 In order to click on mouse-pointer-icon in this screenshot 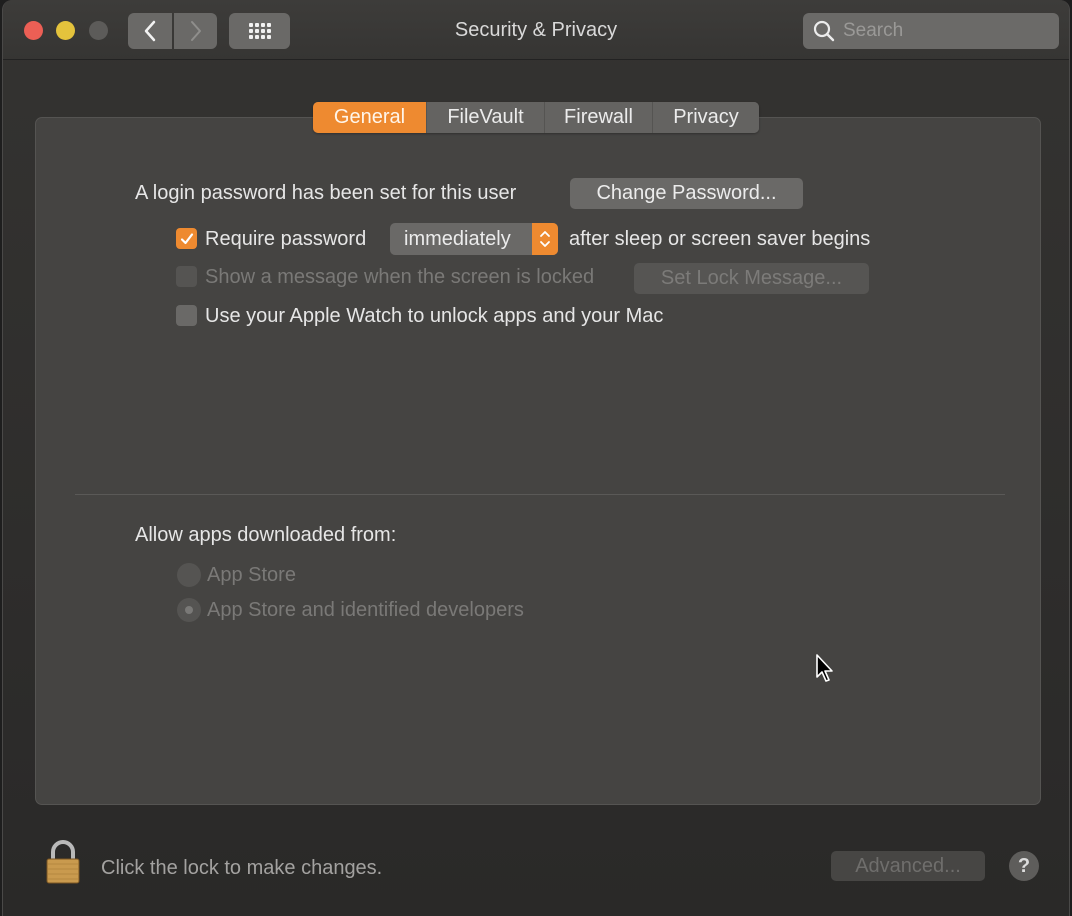, I will do `click(824, 668)`.